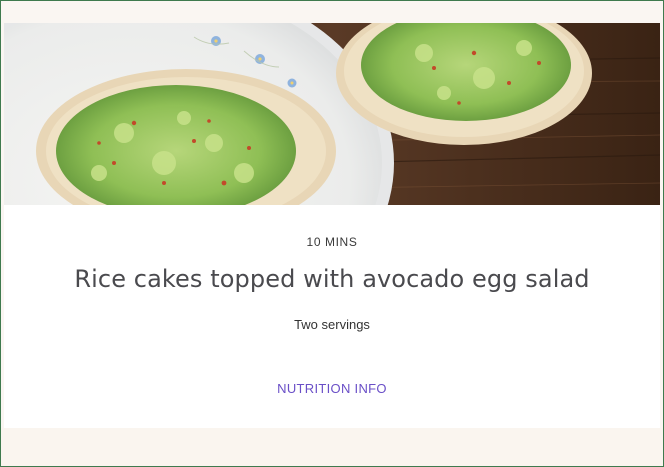 The image size is (664, 467). What do you see at coordinates (332, 12) in the screenshot?
I see `top-strip` at bounding box center [332, 12].